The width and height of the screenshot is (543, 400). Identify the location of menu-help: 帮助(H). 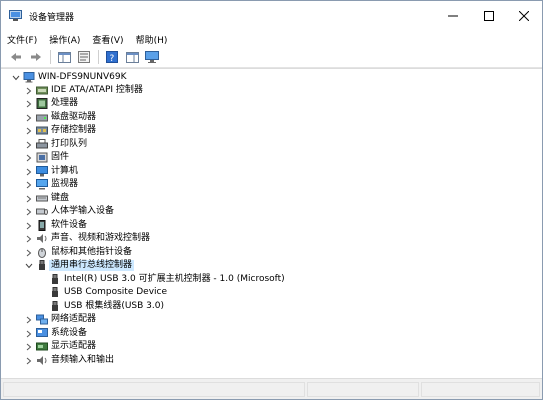
(152, 39).